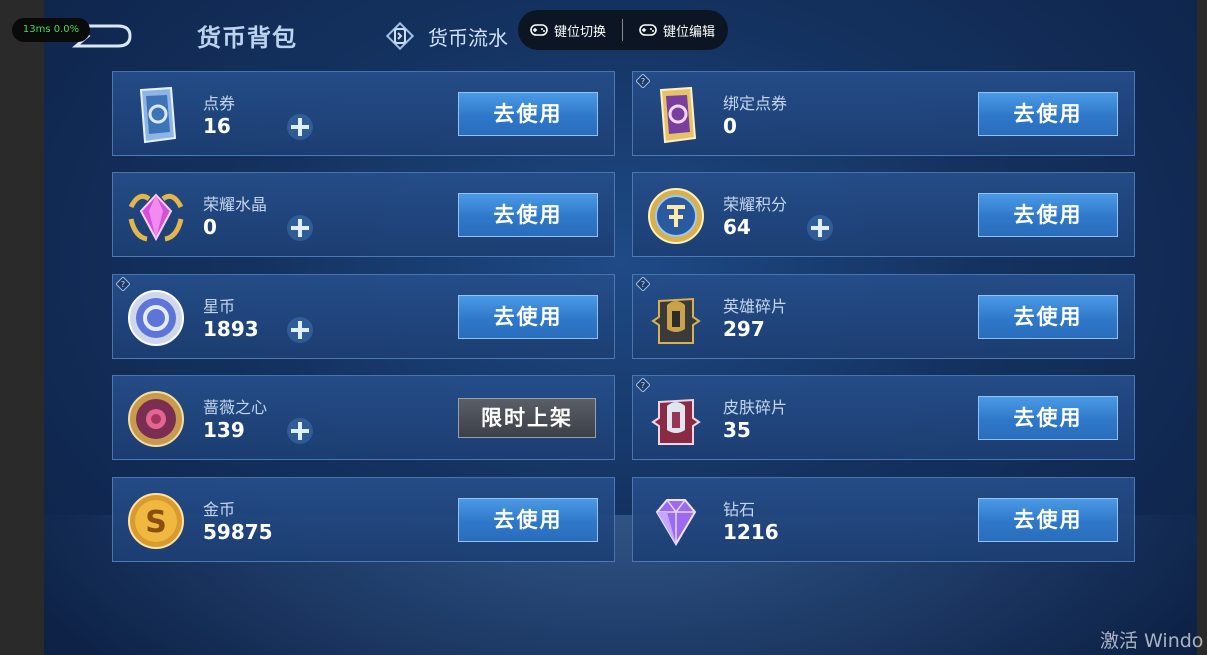 The height and width of the screenshot is (655, 1207). What do you see at coordinates (219, 103) in the screenshot?
I see `currency-name: 点券` at bounding box center [219, 103].